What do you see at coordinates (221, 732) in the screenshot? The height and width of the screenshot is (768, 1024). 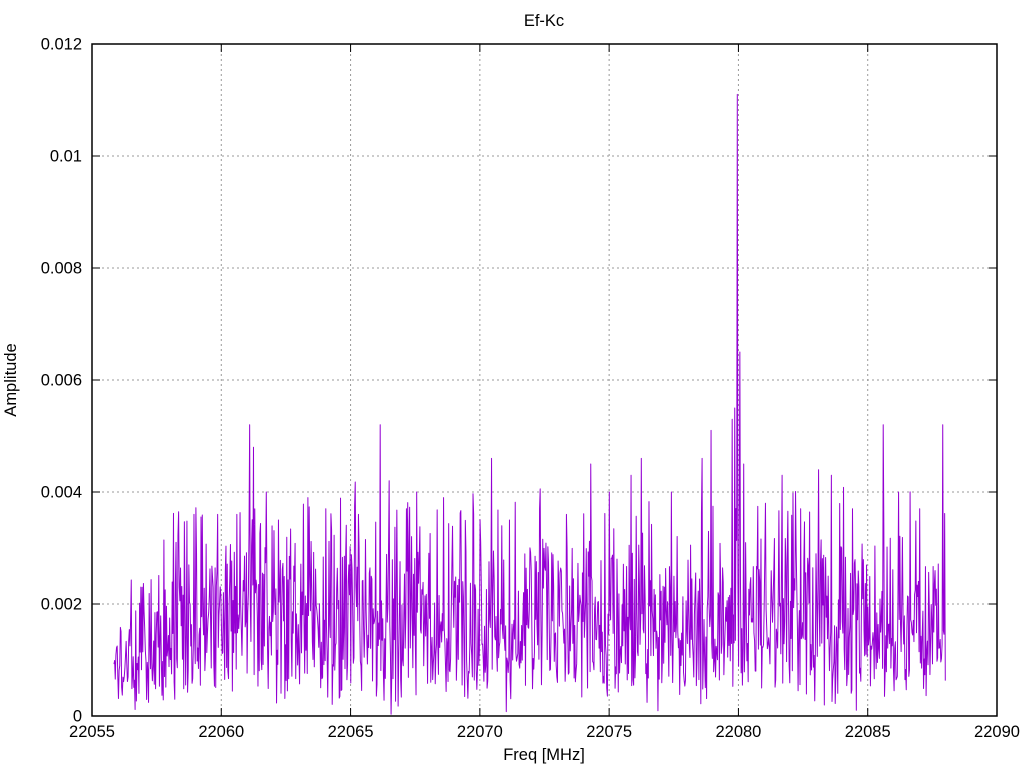 I see `x-tick-label: 22060` at bounding box center [221, 732].